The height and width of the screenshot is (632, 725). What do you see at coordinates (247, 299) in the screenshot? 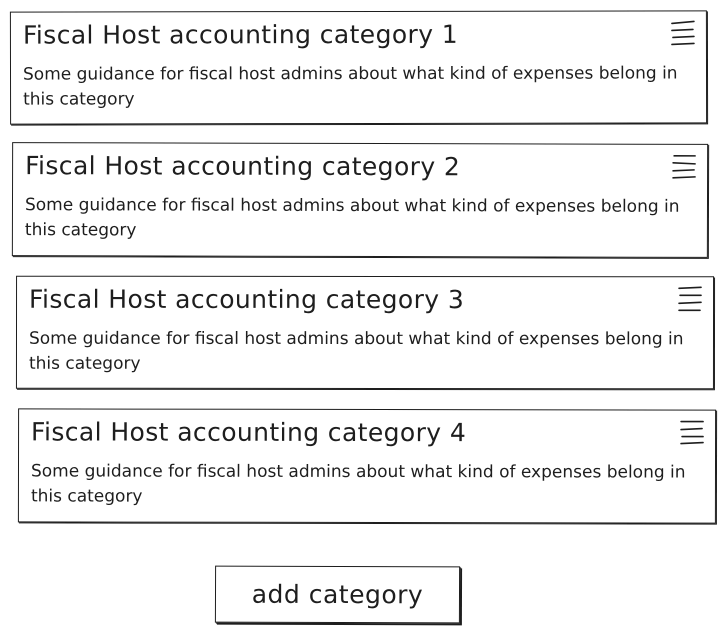
I see `category-title: Fiscal Host accounting category 3` at bounding box center [247, 299].